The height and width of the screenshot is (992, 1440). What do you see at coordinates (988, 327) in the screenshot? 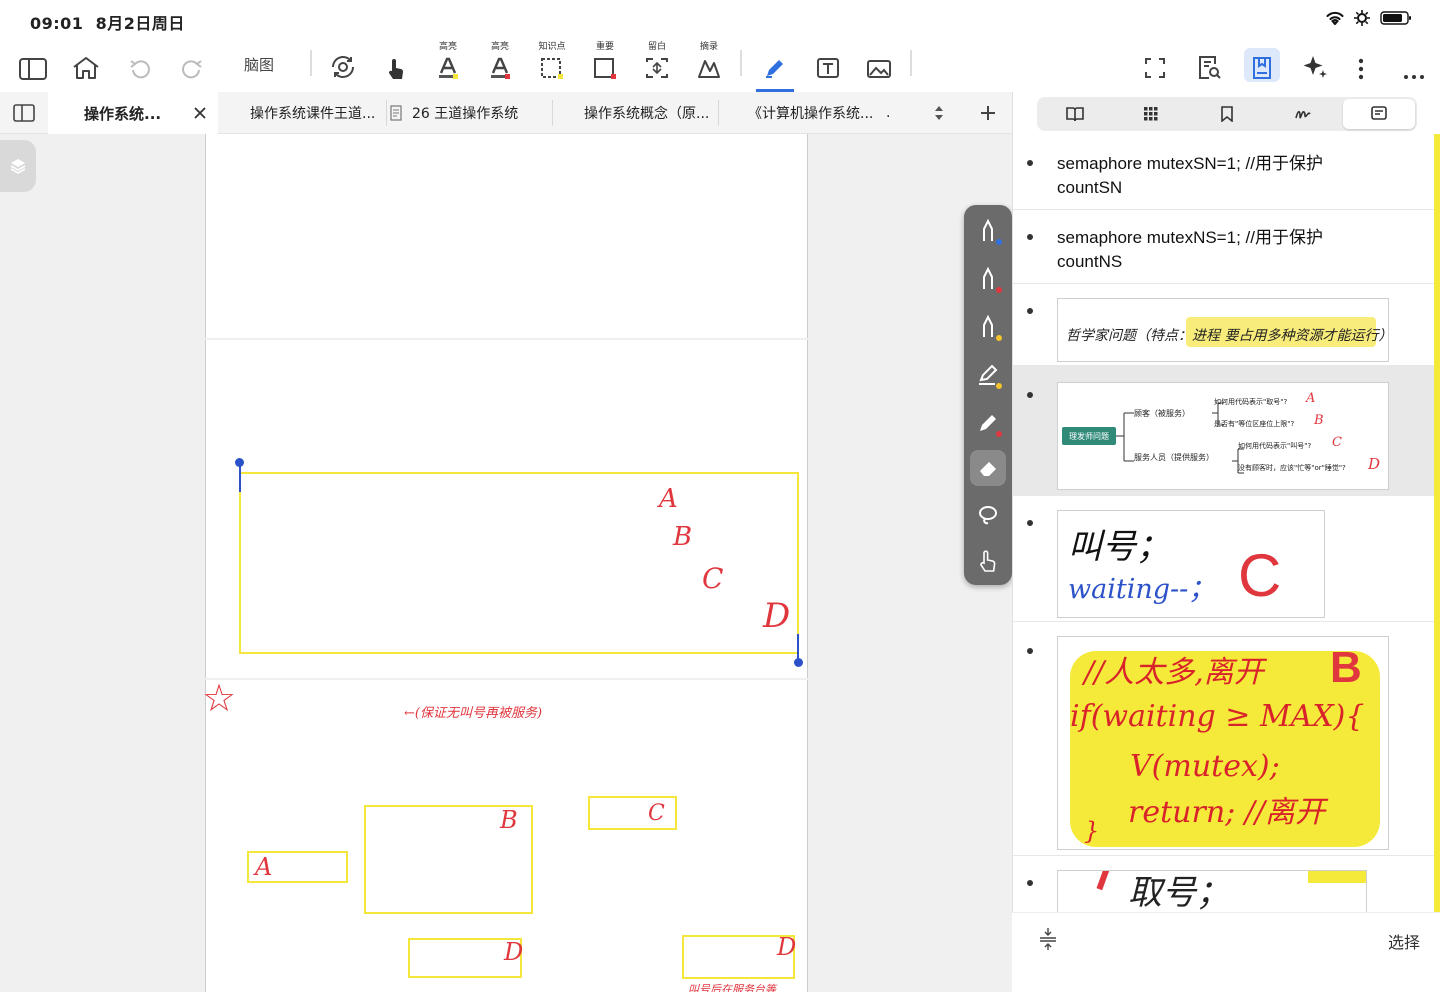
I see `pen-yellow-button` at bounding box center [988, 327].